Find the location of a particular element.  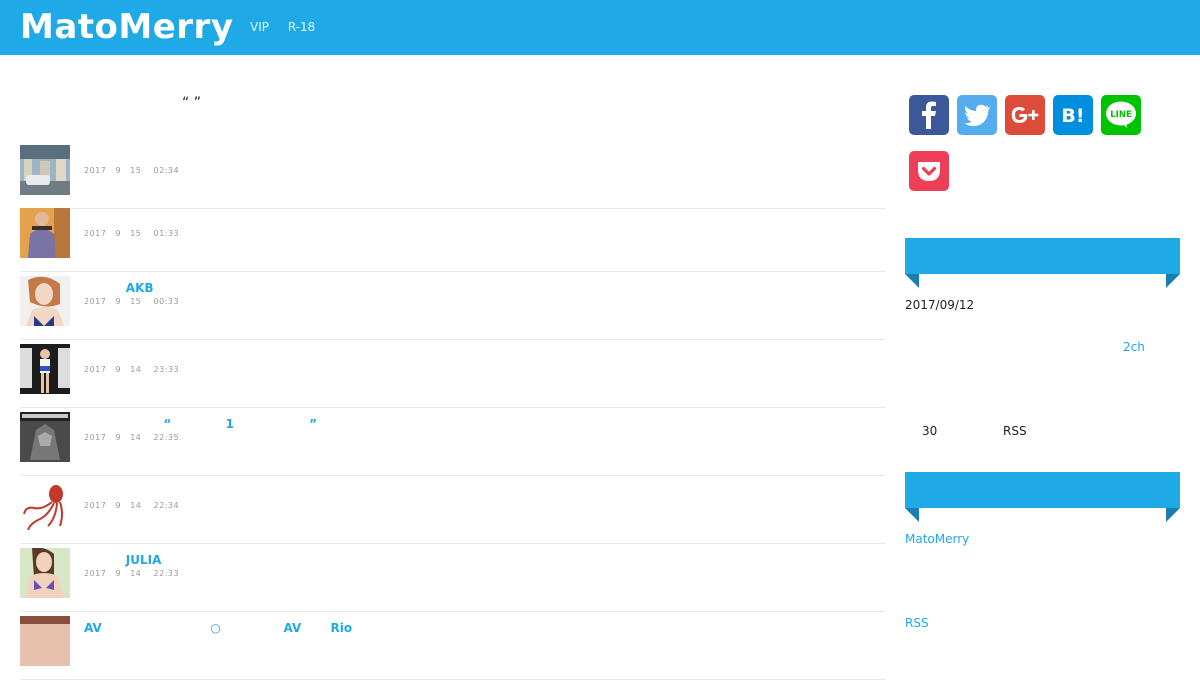

twitter-share-button is located at coordinates (977, 115).